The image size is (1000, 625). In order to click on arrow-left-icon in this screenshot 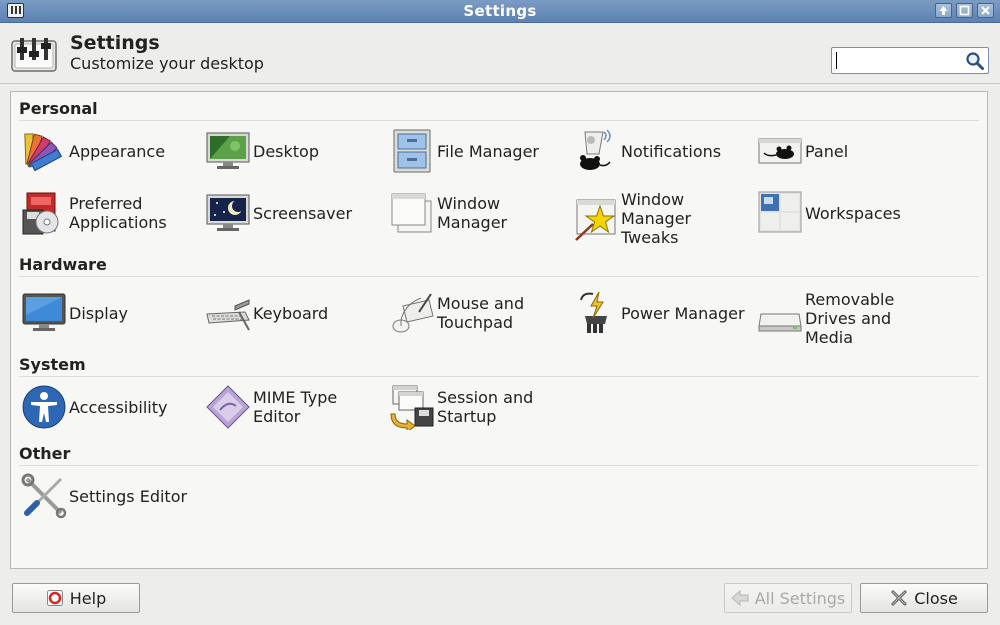, I will do `click(739, 598)`.